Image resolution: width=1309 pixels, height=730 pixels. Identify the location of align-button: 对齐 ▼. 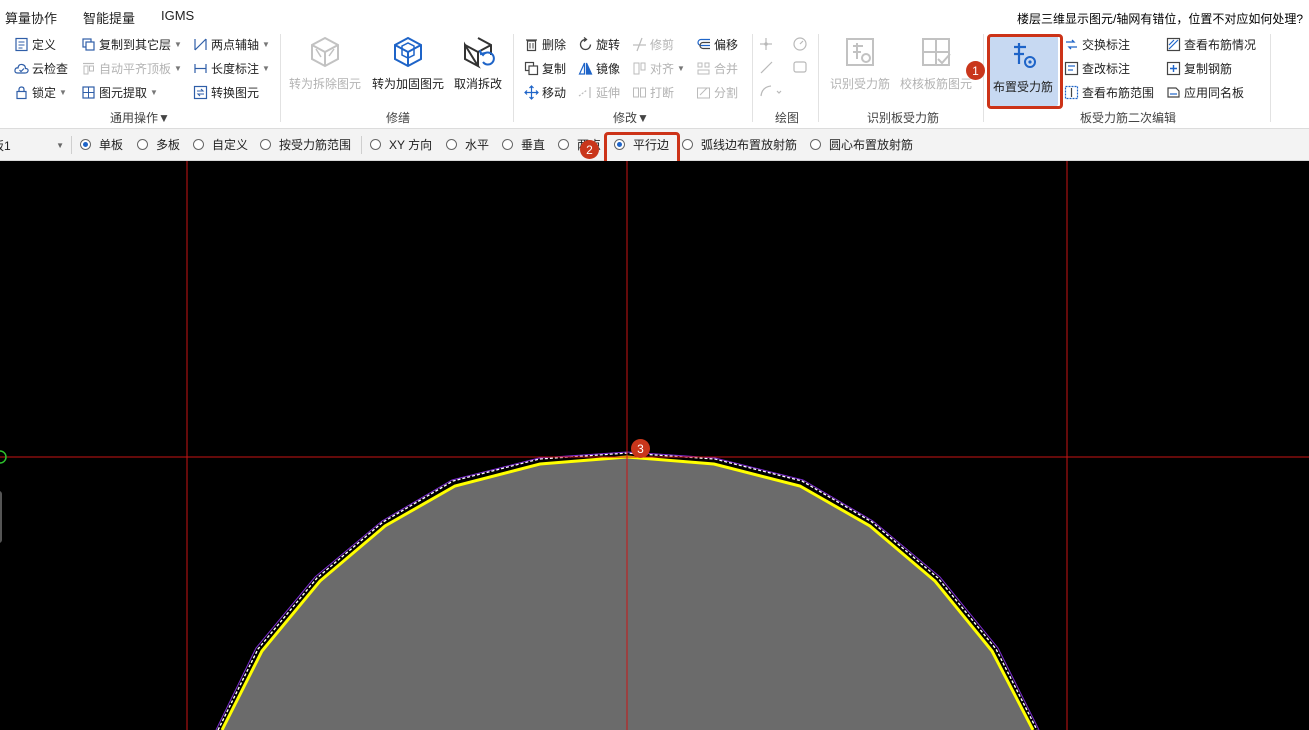
(658, 68).